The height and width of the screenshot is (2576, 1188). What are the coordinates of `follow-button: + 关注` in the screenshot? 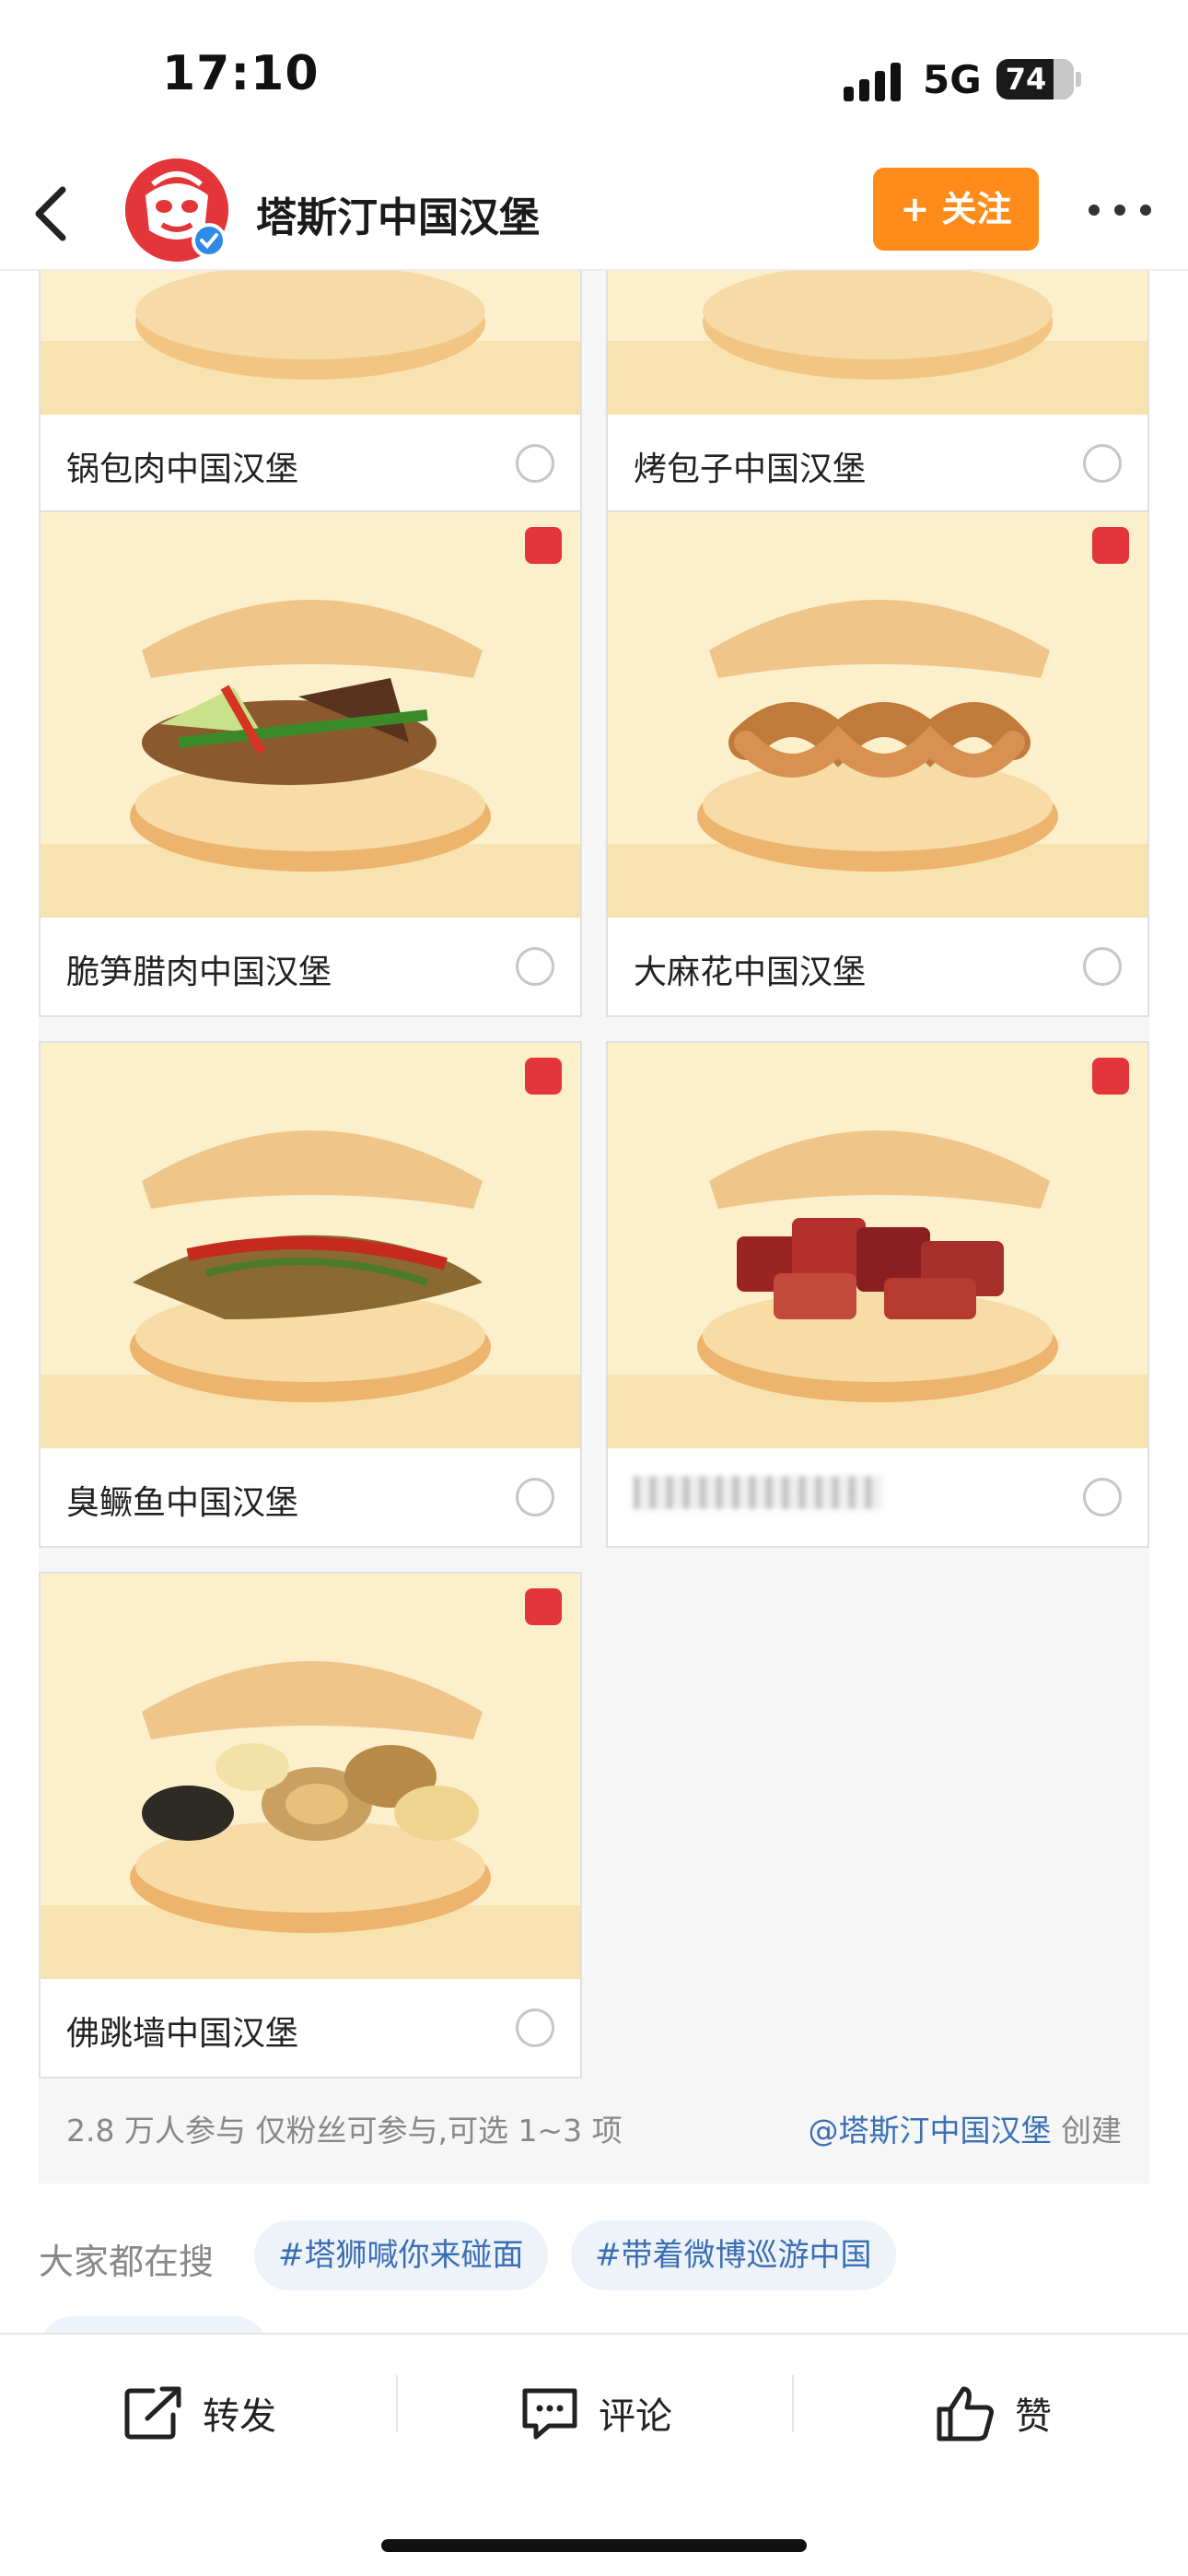 It's located at (956, 209).